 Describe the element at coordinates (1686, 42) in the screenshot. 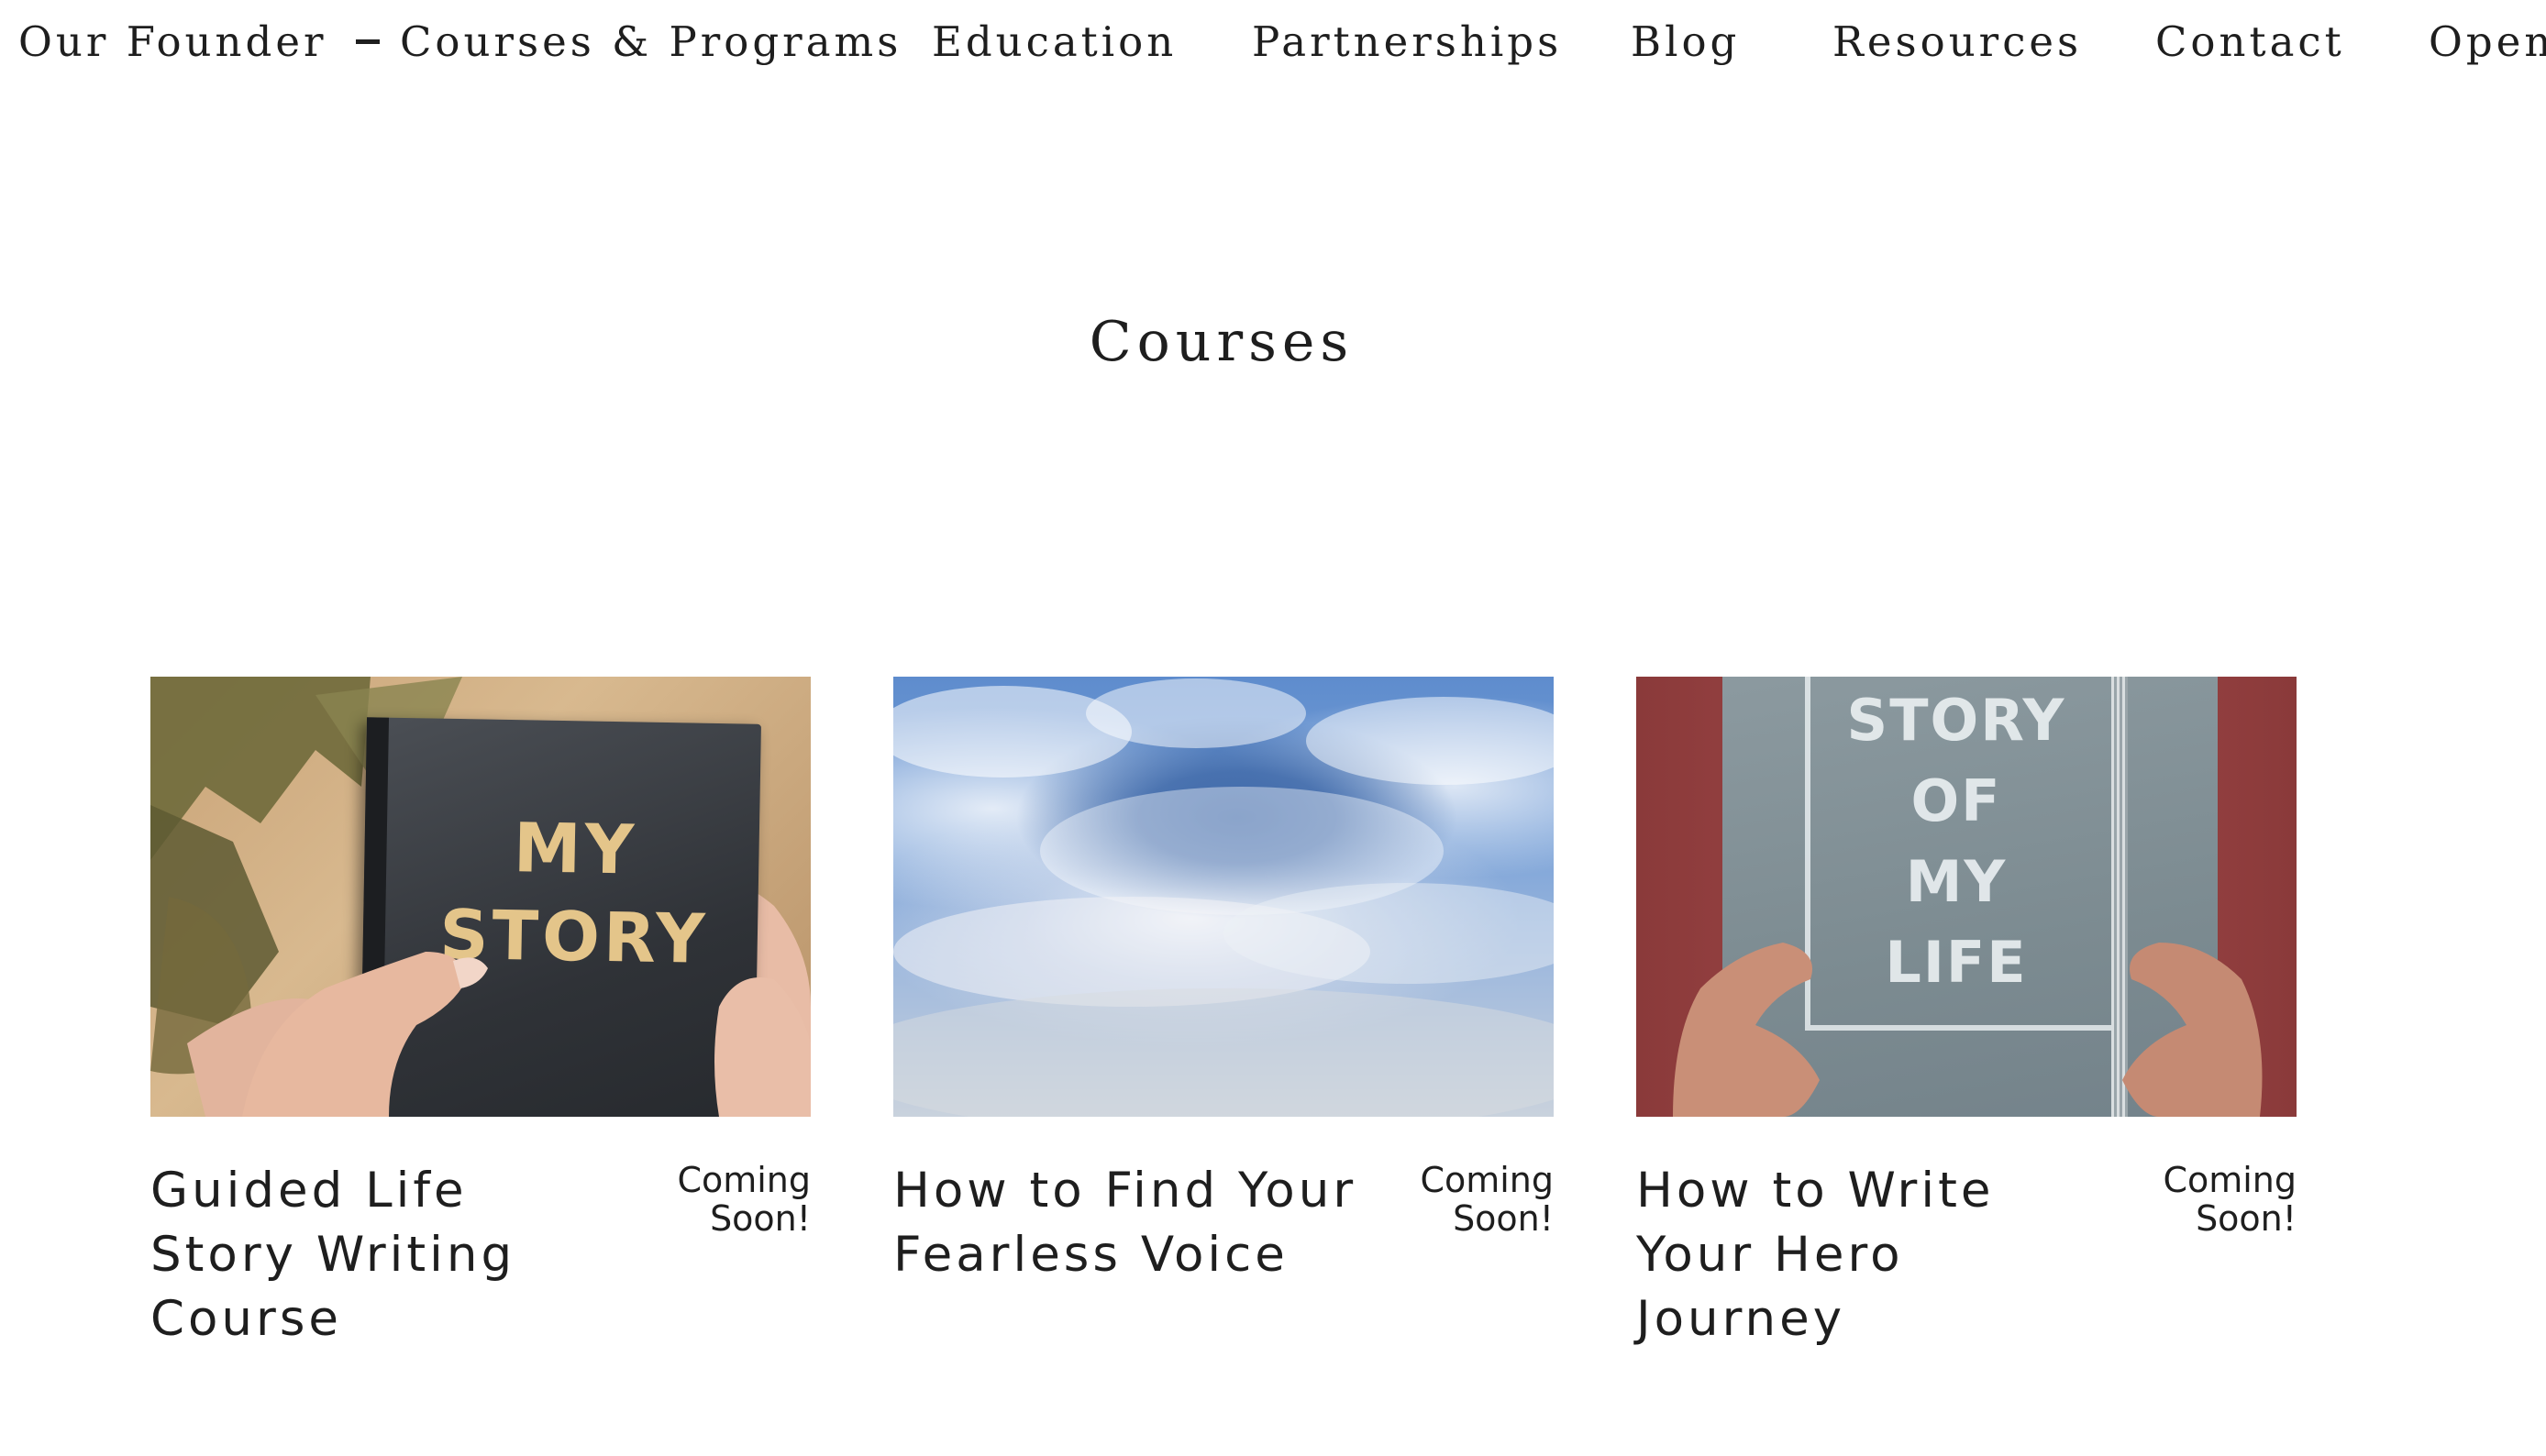

I see `nav-item-blog: Blog` at that location.